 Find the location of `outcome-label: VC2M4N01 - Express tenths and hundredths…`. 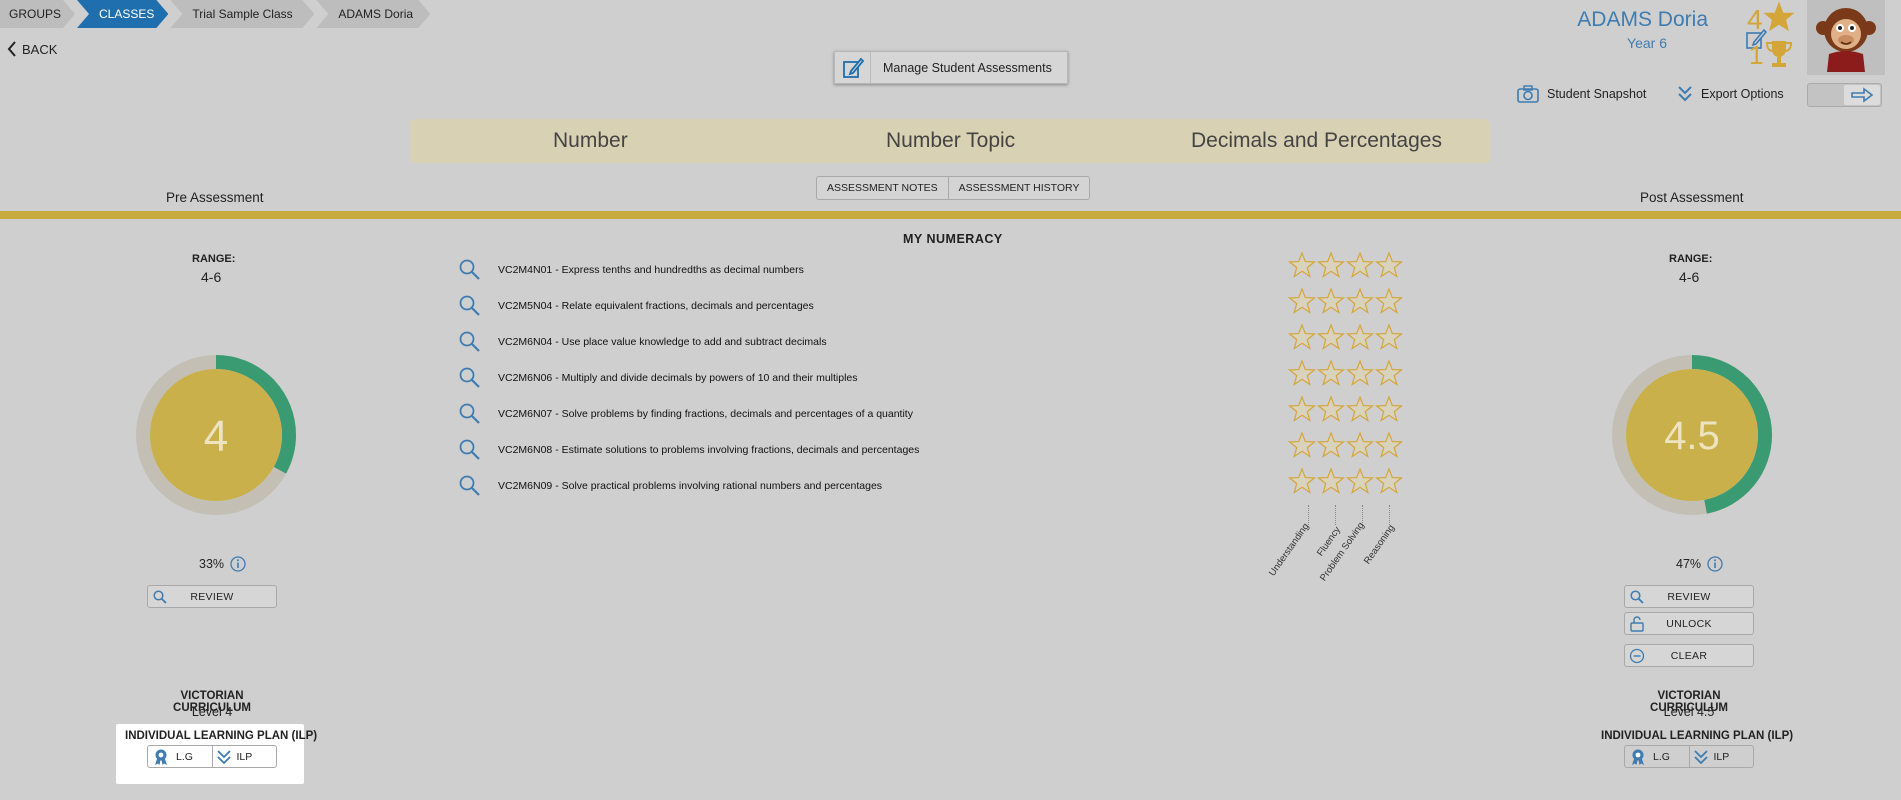

outcome-label: VC2M4N01 - Express tenths and hundredths… is located at coordinates (651, 270).